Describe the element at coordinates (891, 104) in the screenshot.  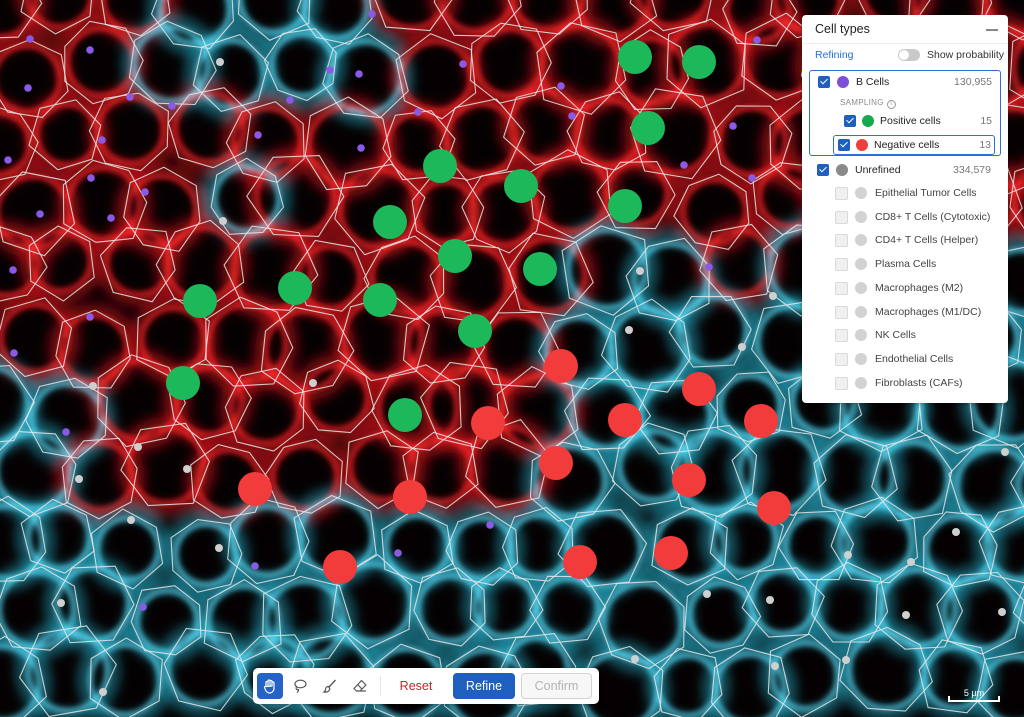
I see `info-icon: i` at that location.